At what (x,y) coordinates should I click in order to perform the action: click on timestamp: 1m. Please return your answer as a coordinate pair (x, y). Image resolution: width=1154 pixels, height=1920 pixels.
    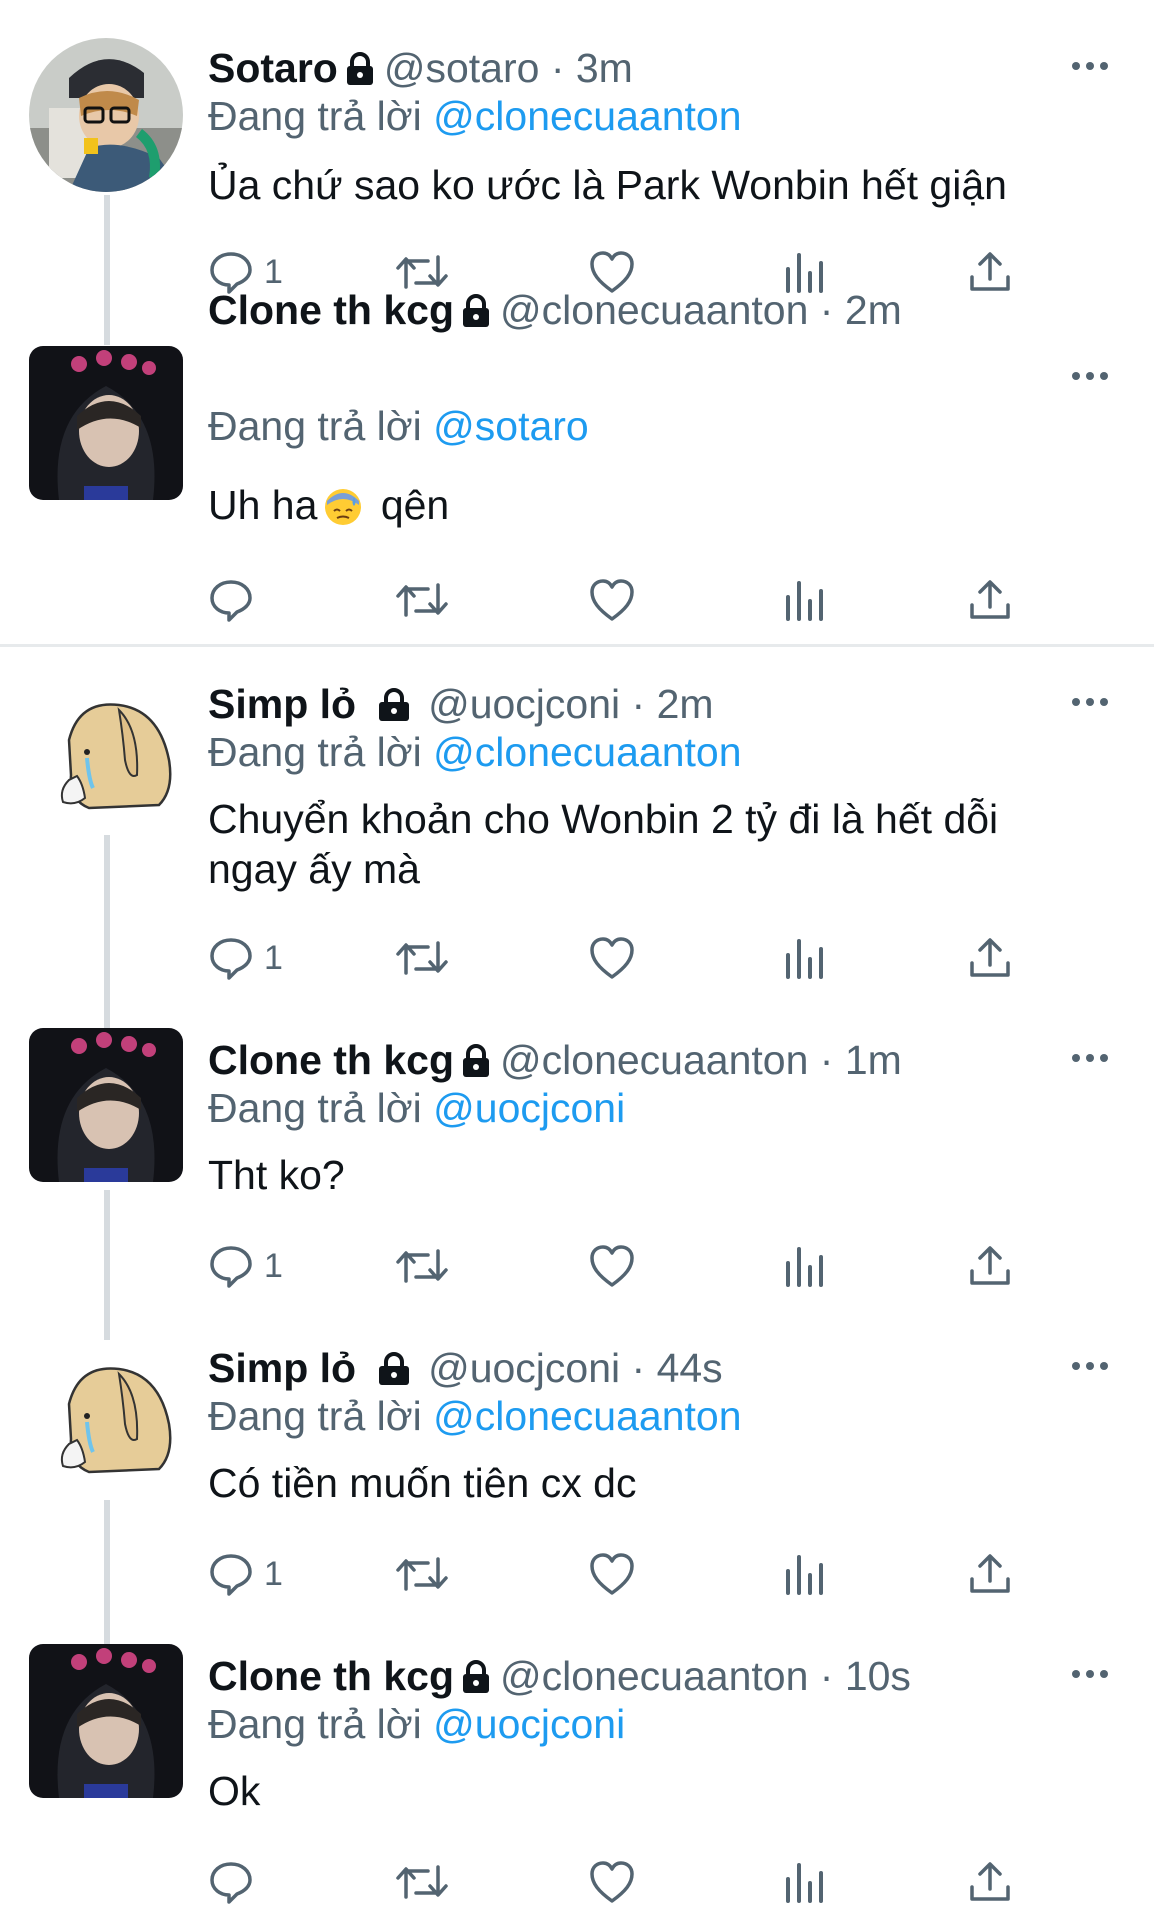
    Looking at the image, I should click on (873, 1060).